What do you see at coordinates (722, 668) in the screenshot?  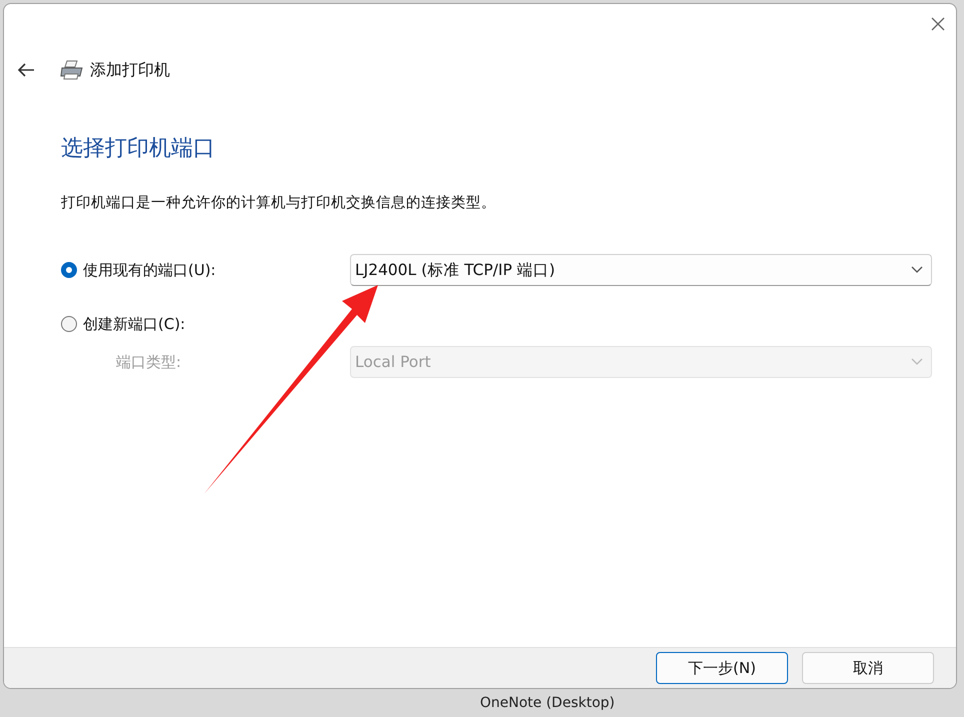 I see `next-button: 下一步(N)` at bounding box center [722, 668].